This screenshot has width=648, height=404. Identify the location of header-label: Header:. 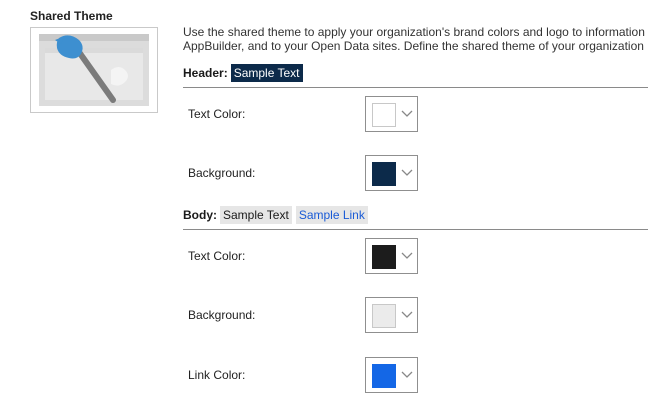
(205, 73).